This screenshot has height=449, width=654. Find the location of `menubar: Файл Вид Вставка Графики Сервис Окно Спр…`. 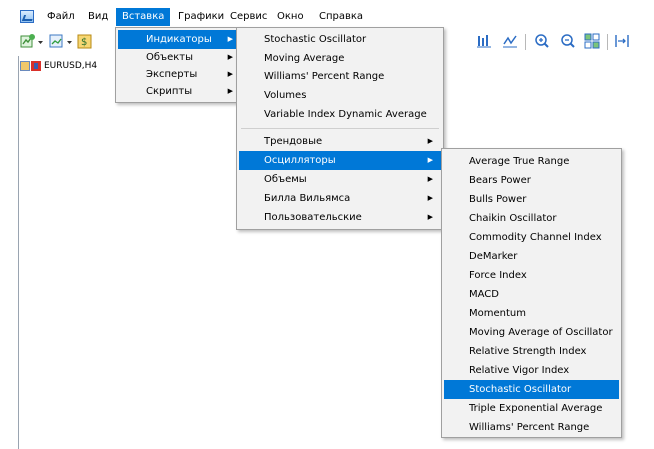

menubar: Файл Вид Вставка Графики Сервис Окно Спр… is located at coordinates (327, 14).